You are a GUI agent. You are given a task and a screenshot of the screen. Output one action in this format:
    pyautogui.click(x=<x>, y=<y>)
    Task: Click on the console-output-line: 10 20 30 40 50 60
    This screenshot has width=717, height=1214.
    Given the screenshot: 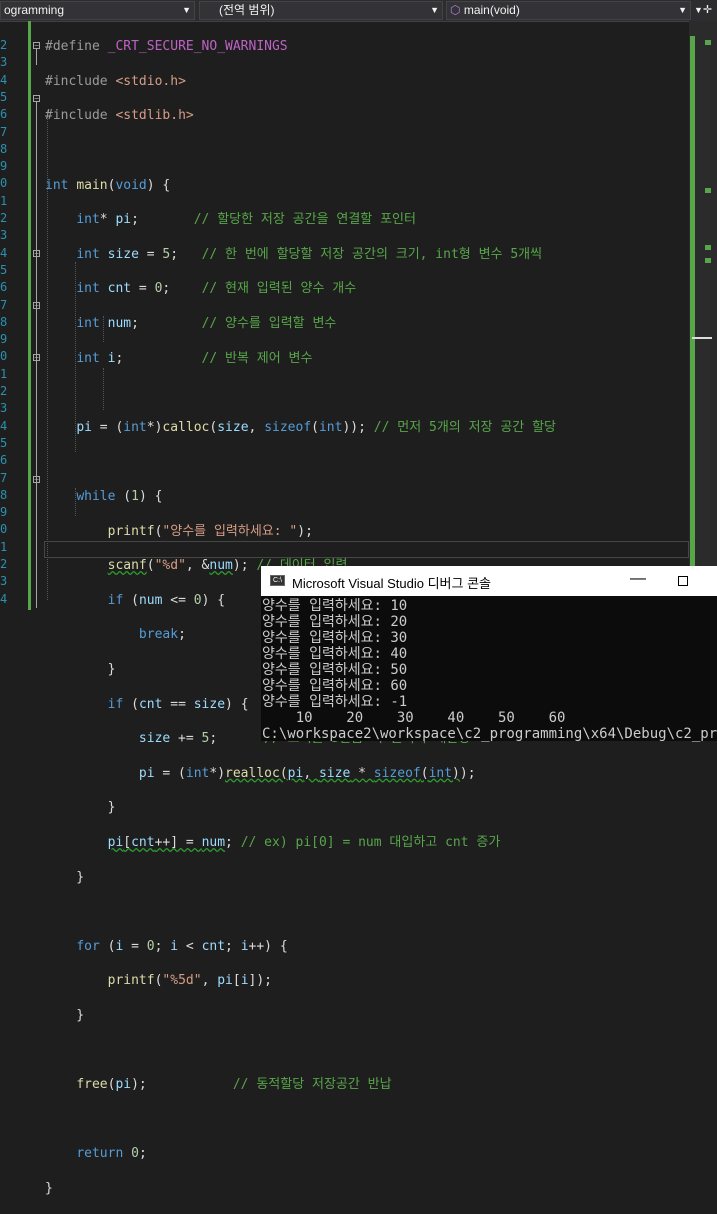 What is the action you would take?
    pyautogui.click(x=414, y=718)
    